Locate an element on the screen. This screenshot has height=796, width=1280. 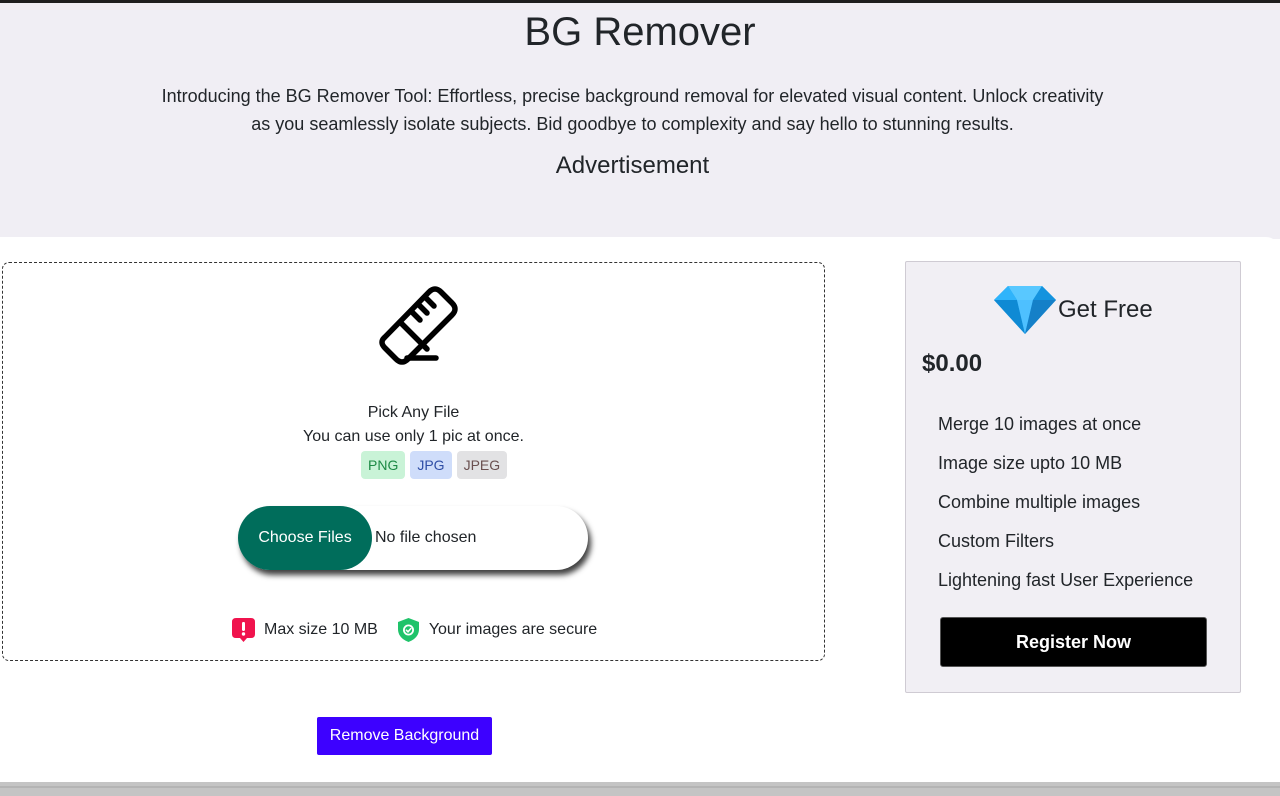
feature-item: Combine multiple images is located at coordinates (1039, 502).